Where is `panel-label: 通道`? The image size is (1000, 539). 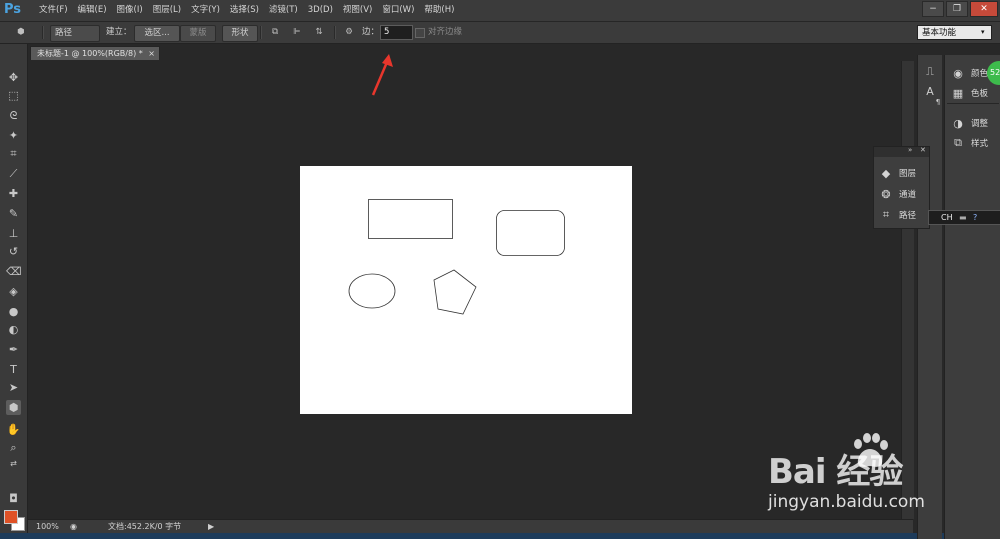
panel-label: 通道 is located at coordinates (908, 195).